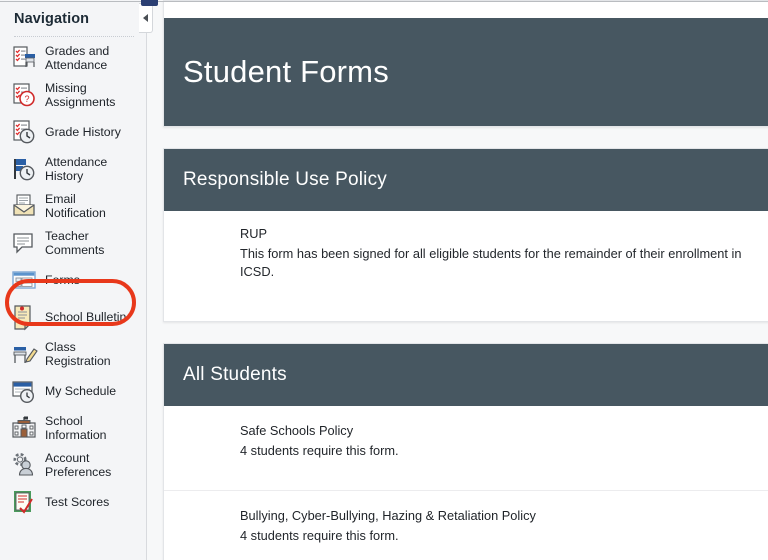 The image size is (768, 560). I want to click on sidebar-item-label: School Information, so click(76, 427).